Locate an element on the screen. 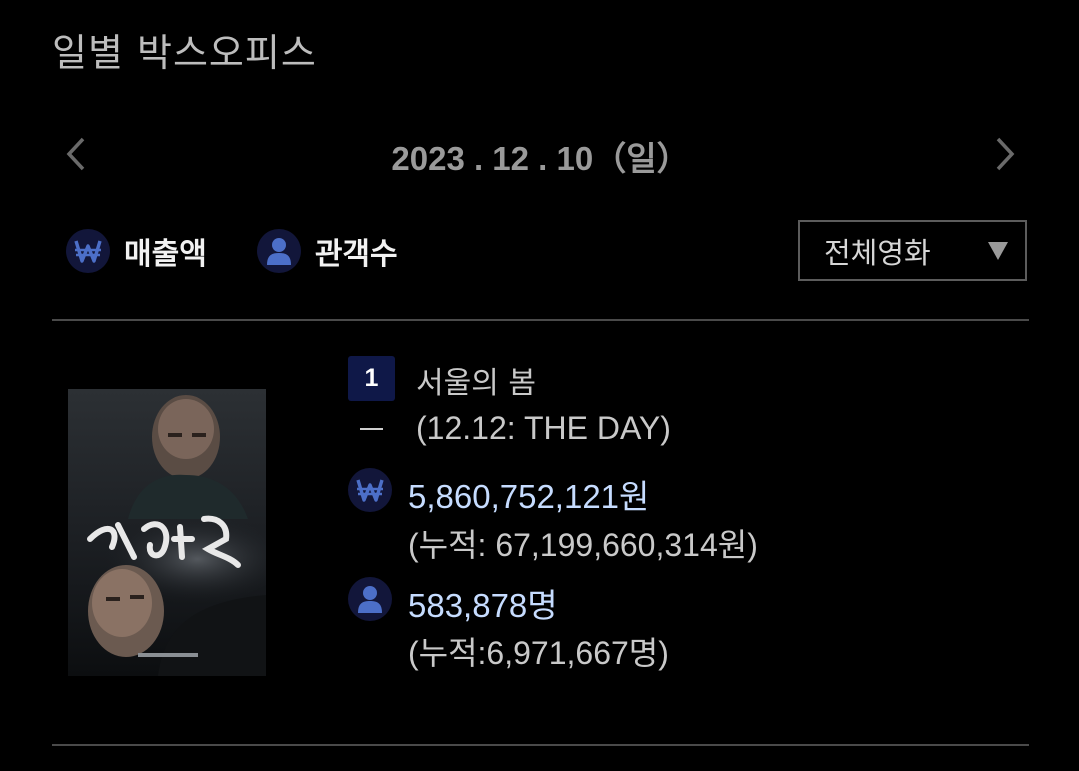 This screenshot has width=1079, height=771. movie-title: 서울의 봄 is located at coordinates (476, 380).